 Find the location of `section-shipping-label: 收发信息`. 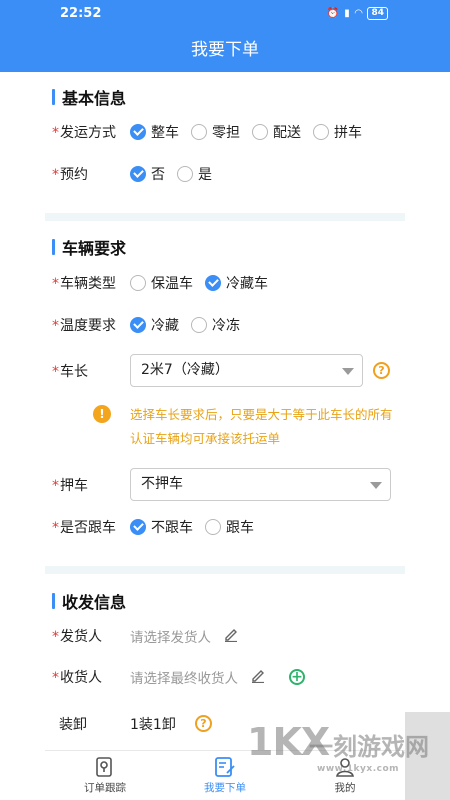

section-shipping-label: 收发信息 is located at coordinates (94, 602).